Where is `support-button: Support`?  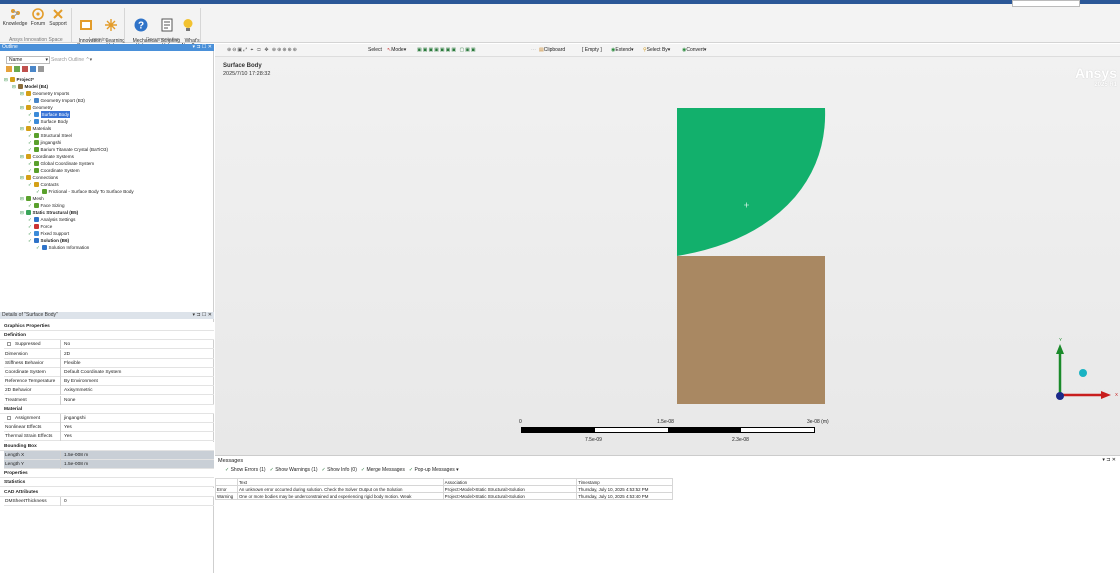
support-button: Support is located at coordinates (58, 17).